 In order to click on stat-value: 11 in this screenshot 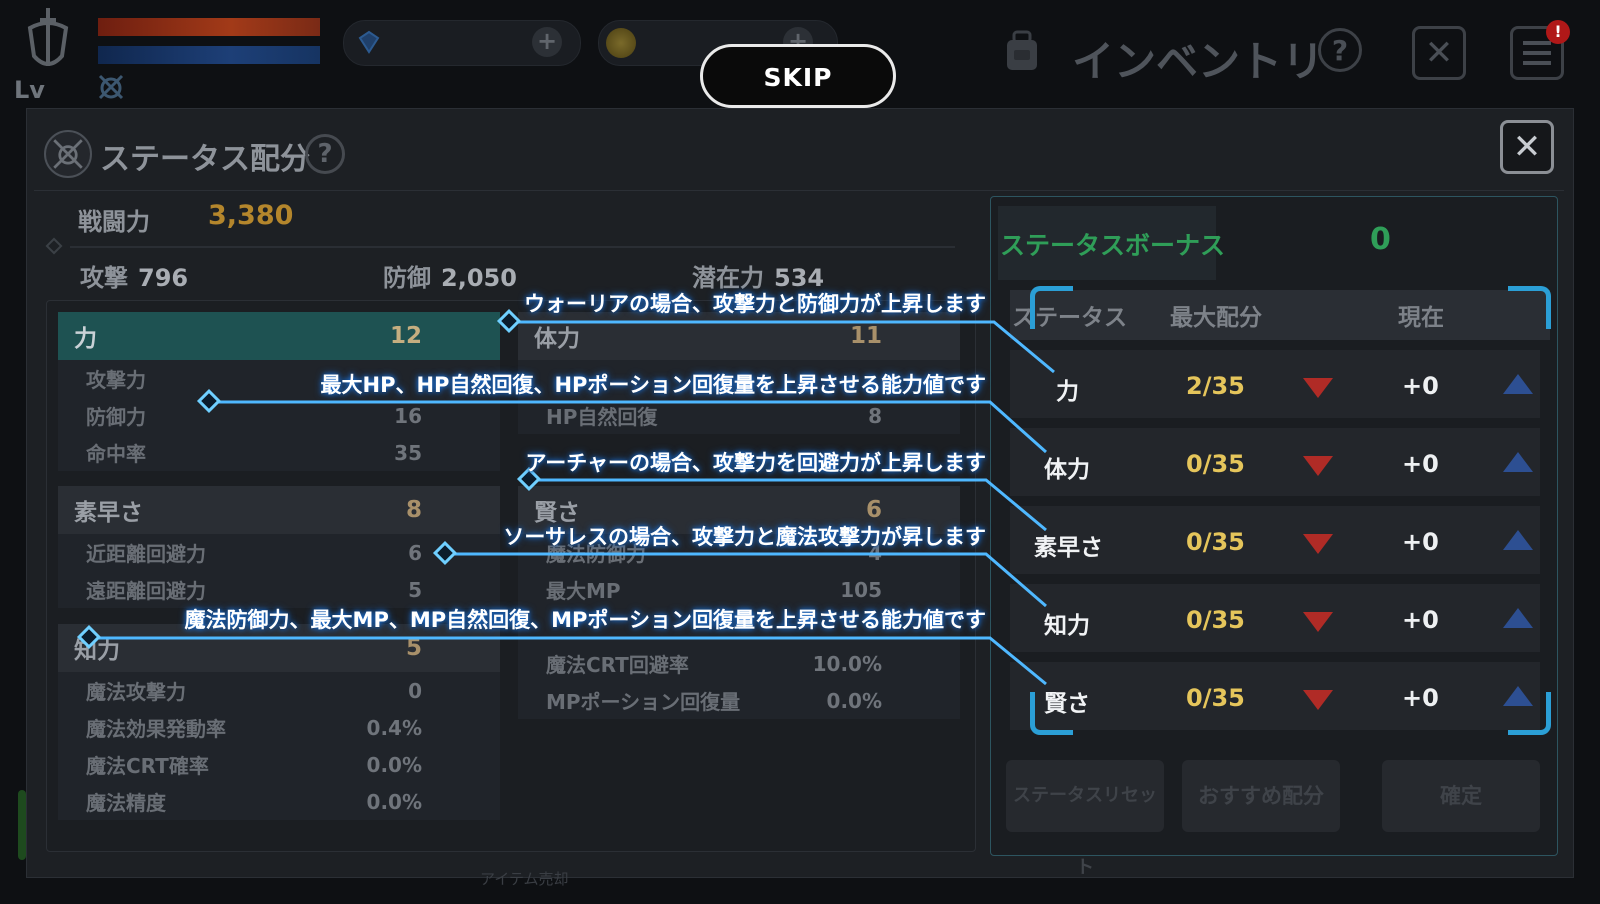, I will do `click(865, 336)`.